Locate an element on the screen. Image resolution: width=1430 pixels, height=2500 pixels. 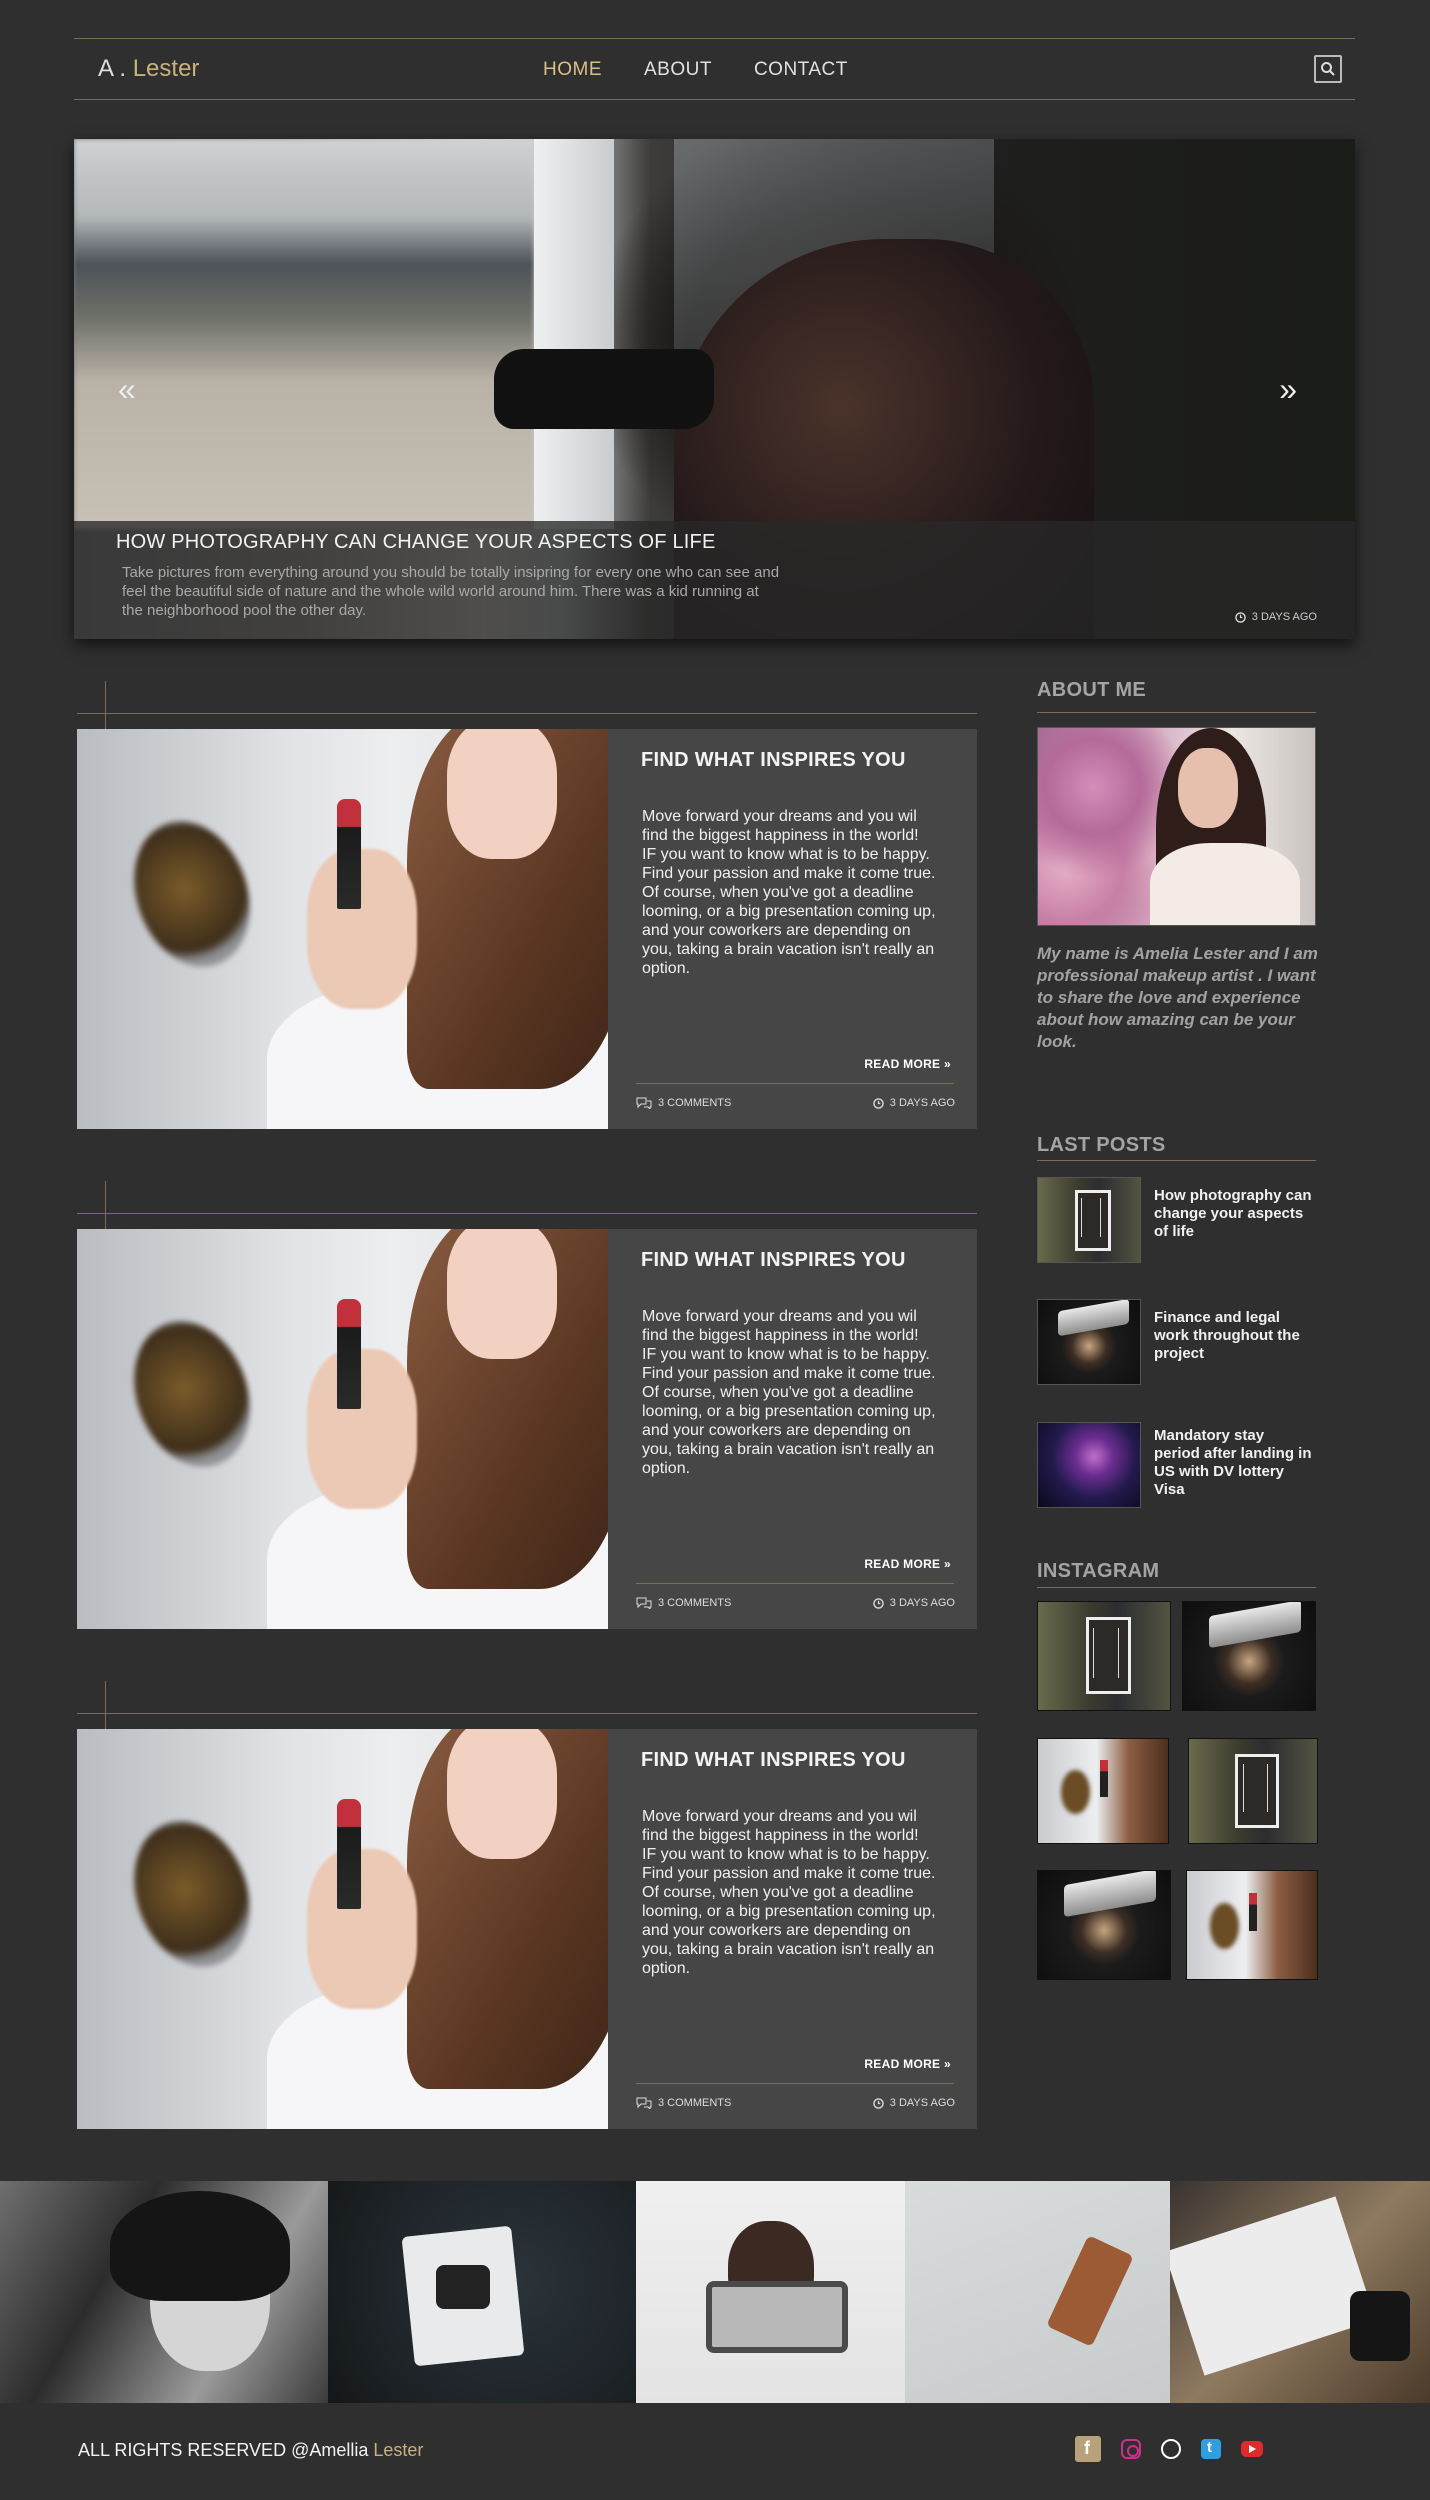
slider-prev-icon: « is located at coordinates (127, 389).